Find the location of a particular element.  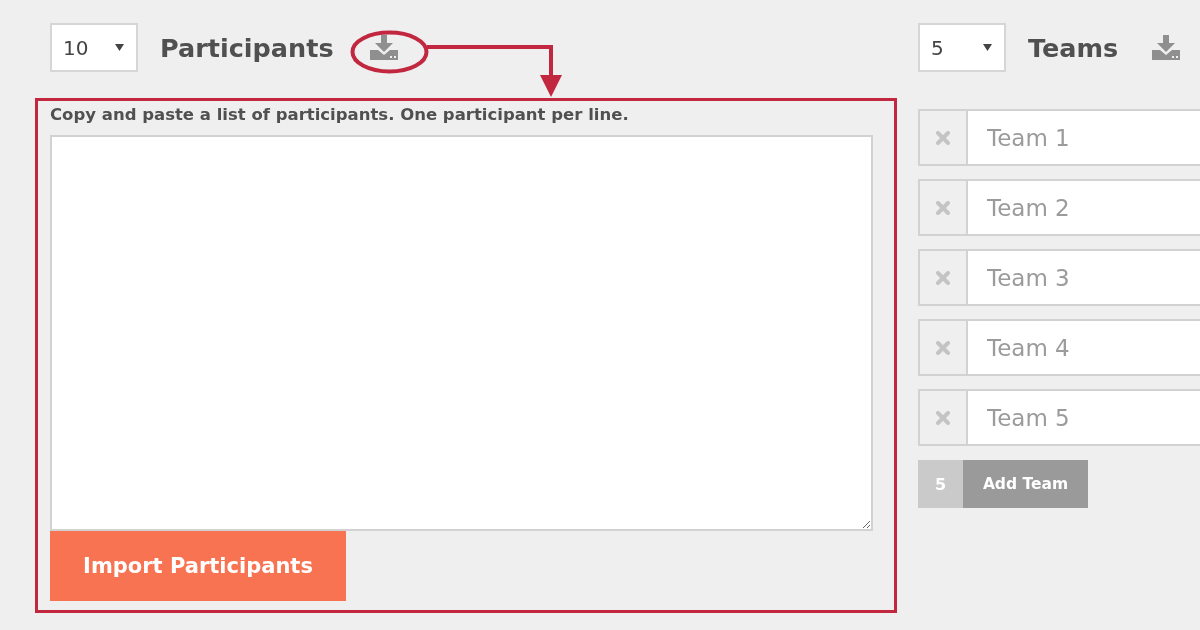

team-name-input: Team 3 is located at coordinates (1083, 277).